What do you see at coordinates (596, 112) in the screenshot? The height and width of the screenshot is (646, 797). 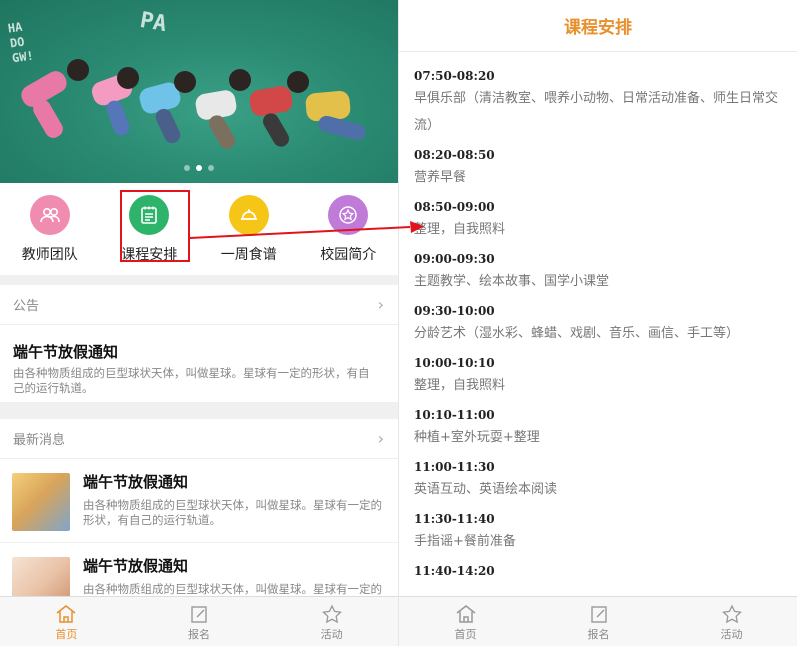 I see `schedule-activity: 早俱乐部（清洁教室、喂养小动物、日常活动准备、师生日常交流）` at bounding box center [596, 112].